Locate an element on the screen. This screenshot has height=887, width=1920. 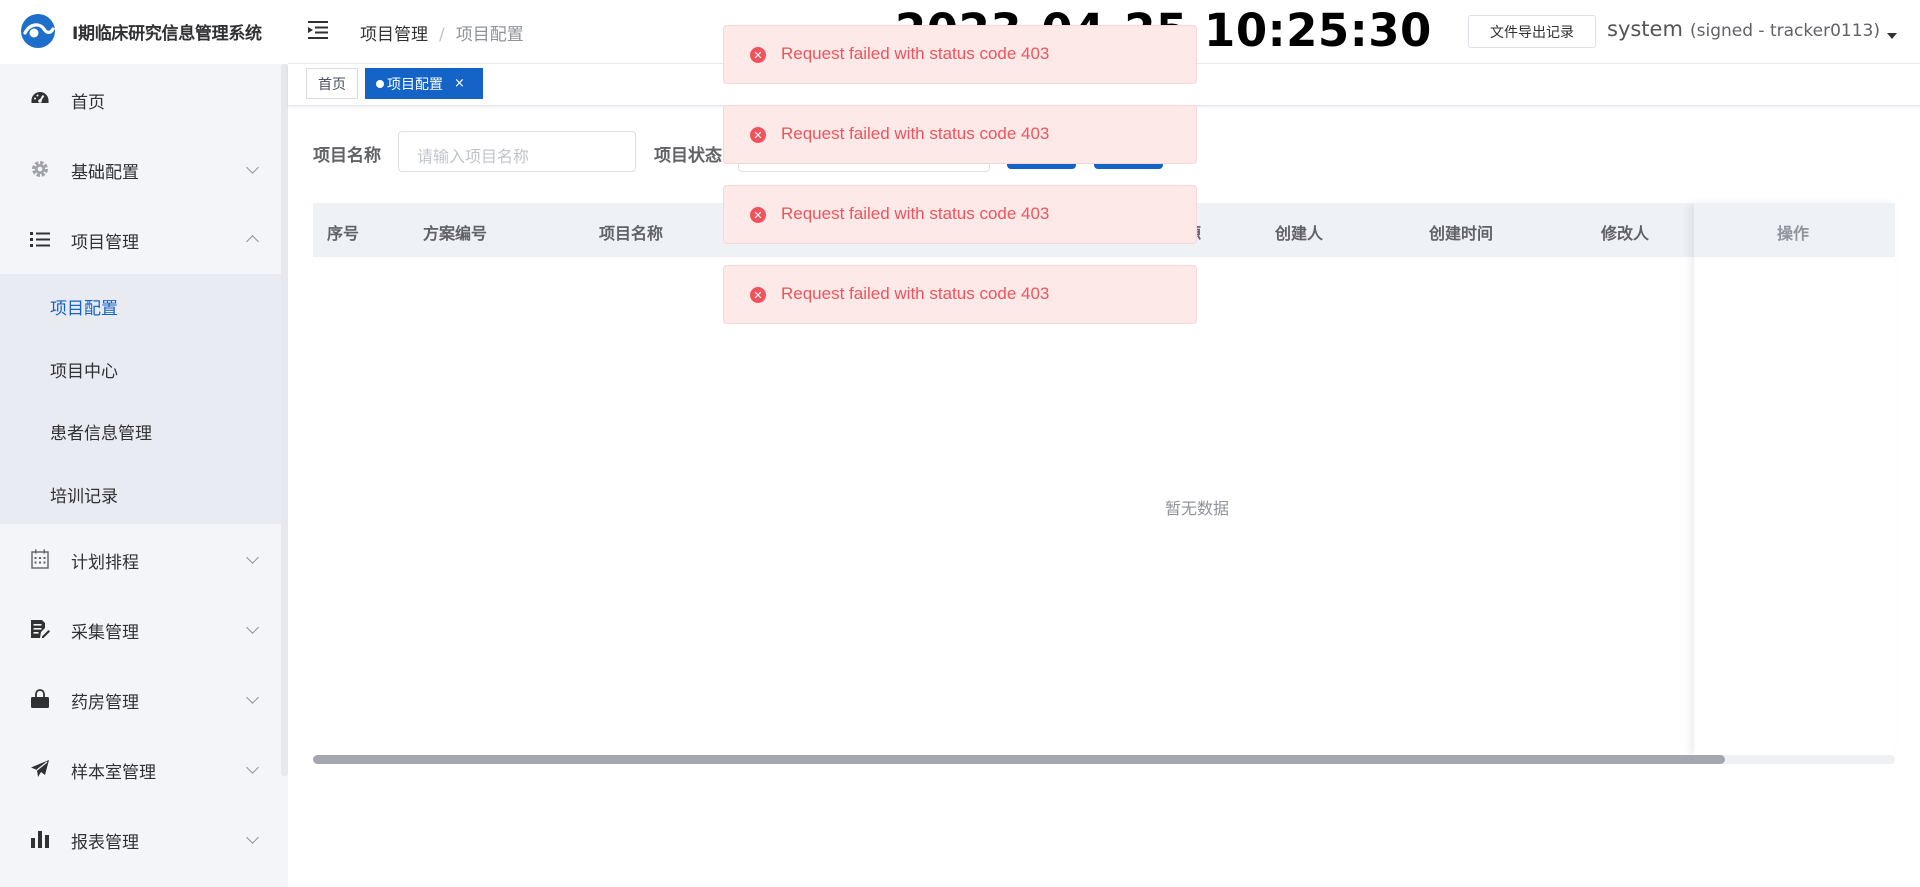
tag-label: 项目配置 is located at coordinates (415, 84).